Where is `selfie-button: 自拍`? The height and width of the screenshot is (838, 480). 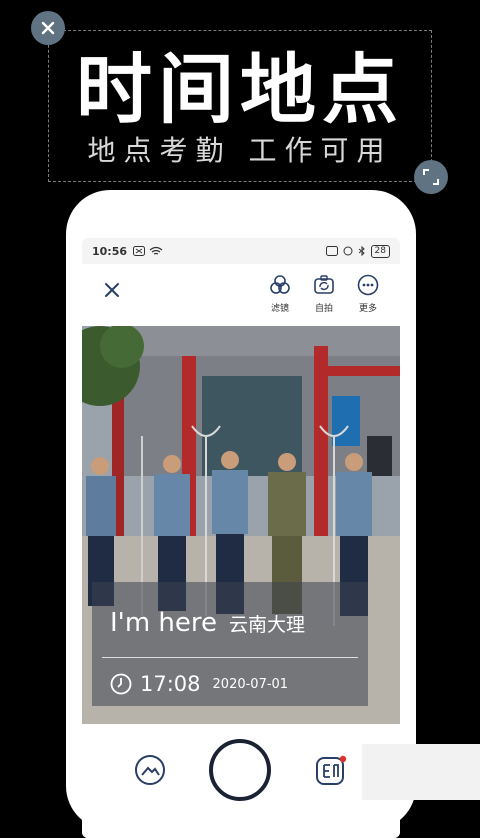
selfie-button: 自拍 is located at coordinates (324, 294).